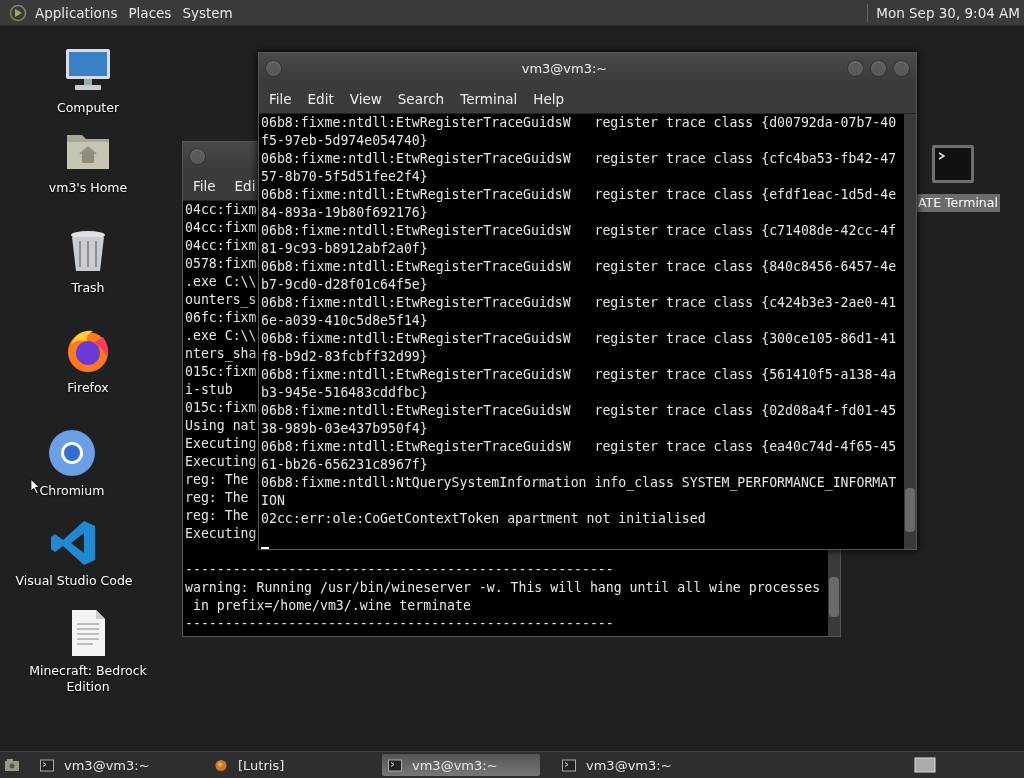 This screenshot has width=1024, height=778. What do you see at coordinates (221, 300) in the screenshot?
I see `terminal-line: ounters_s` at bounding box center [221, 300].